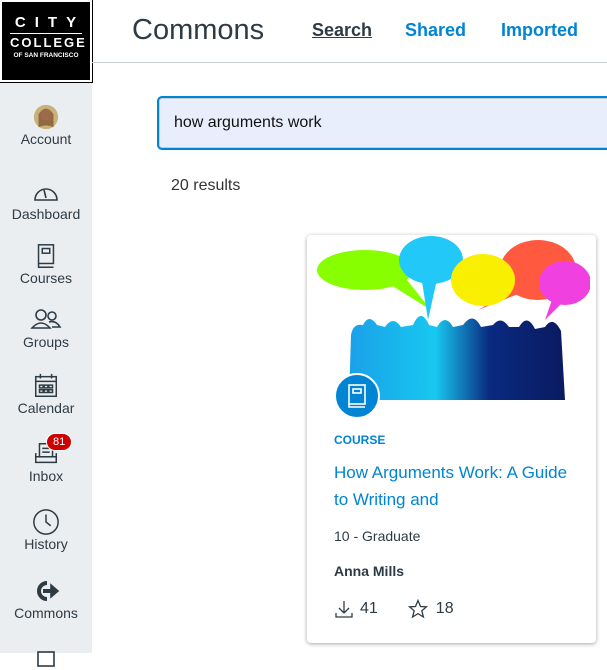 This screenshot has height=670, width=607. I want to click on header-divider, so click(349, 62).